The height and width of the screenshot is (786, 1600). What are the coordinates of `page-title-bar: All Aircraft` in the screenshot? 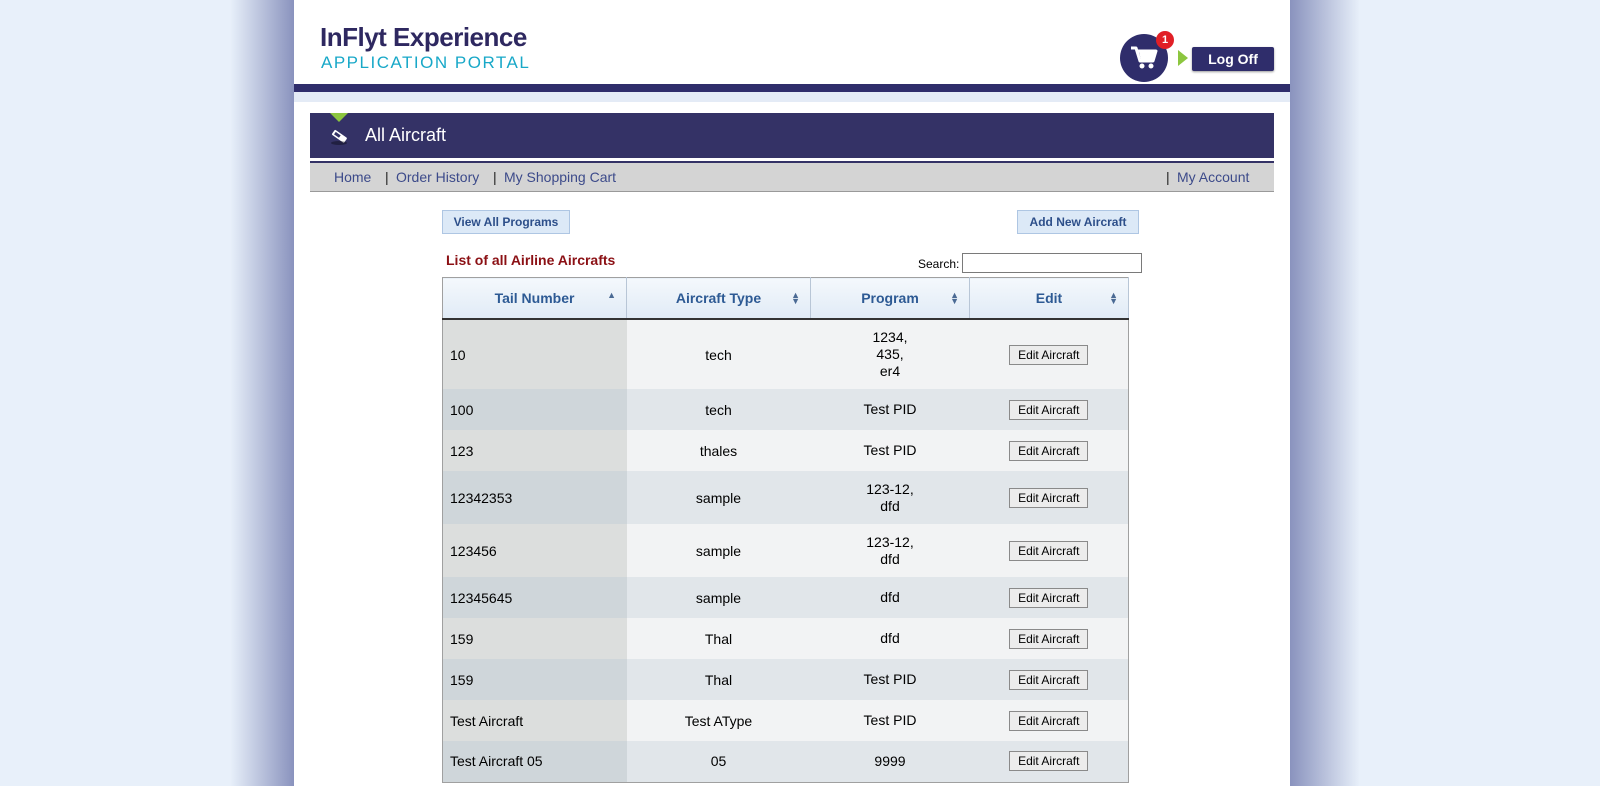 It's located at (792, 135).